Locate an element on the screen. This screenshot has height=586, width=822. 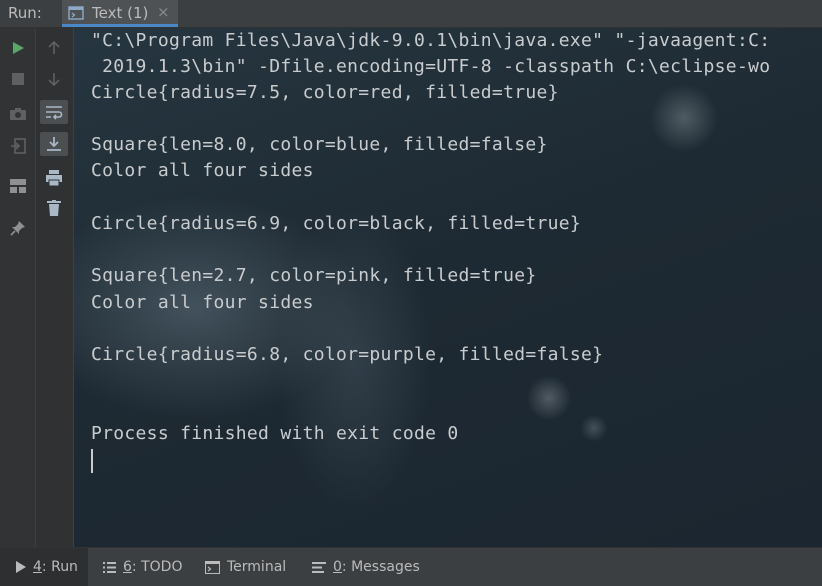
print-icon is located at coordinates (54, 178).